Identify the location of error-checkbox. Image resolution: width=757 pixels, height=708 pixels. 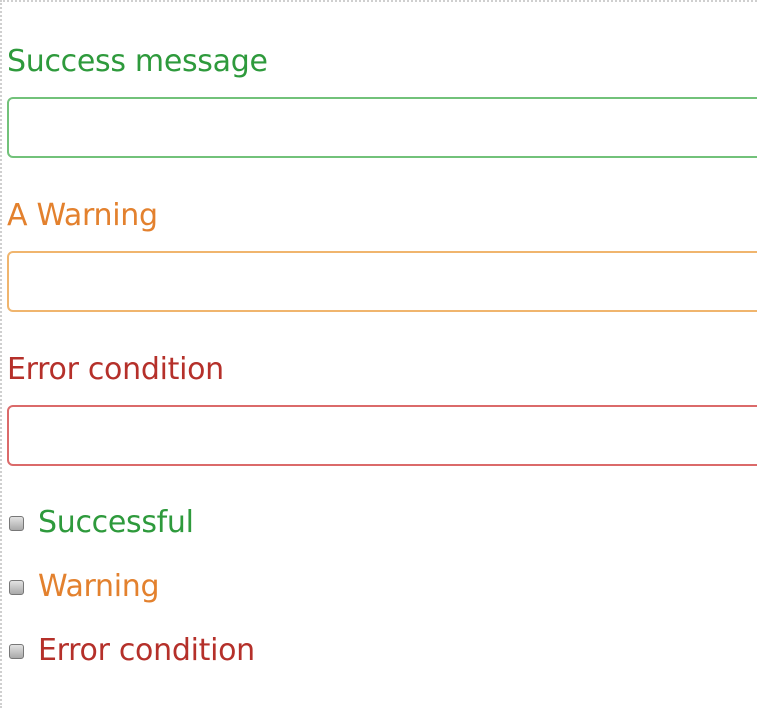
(16, 651).